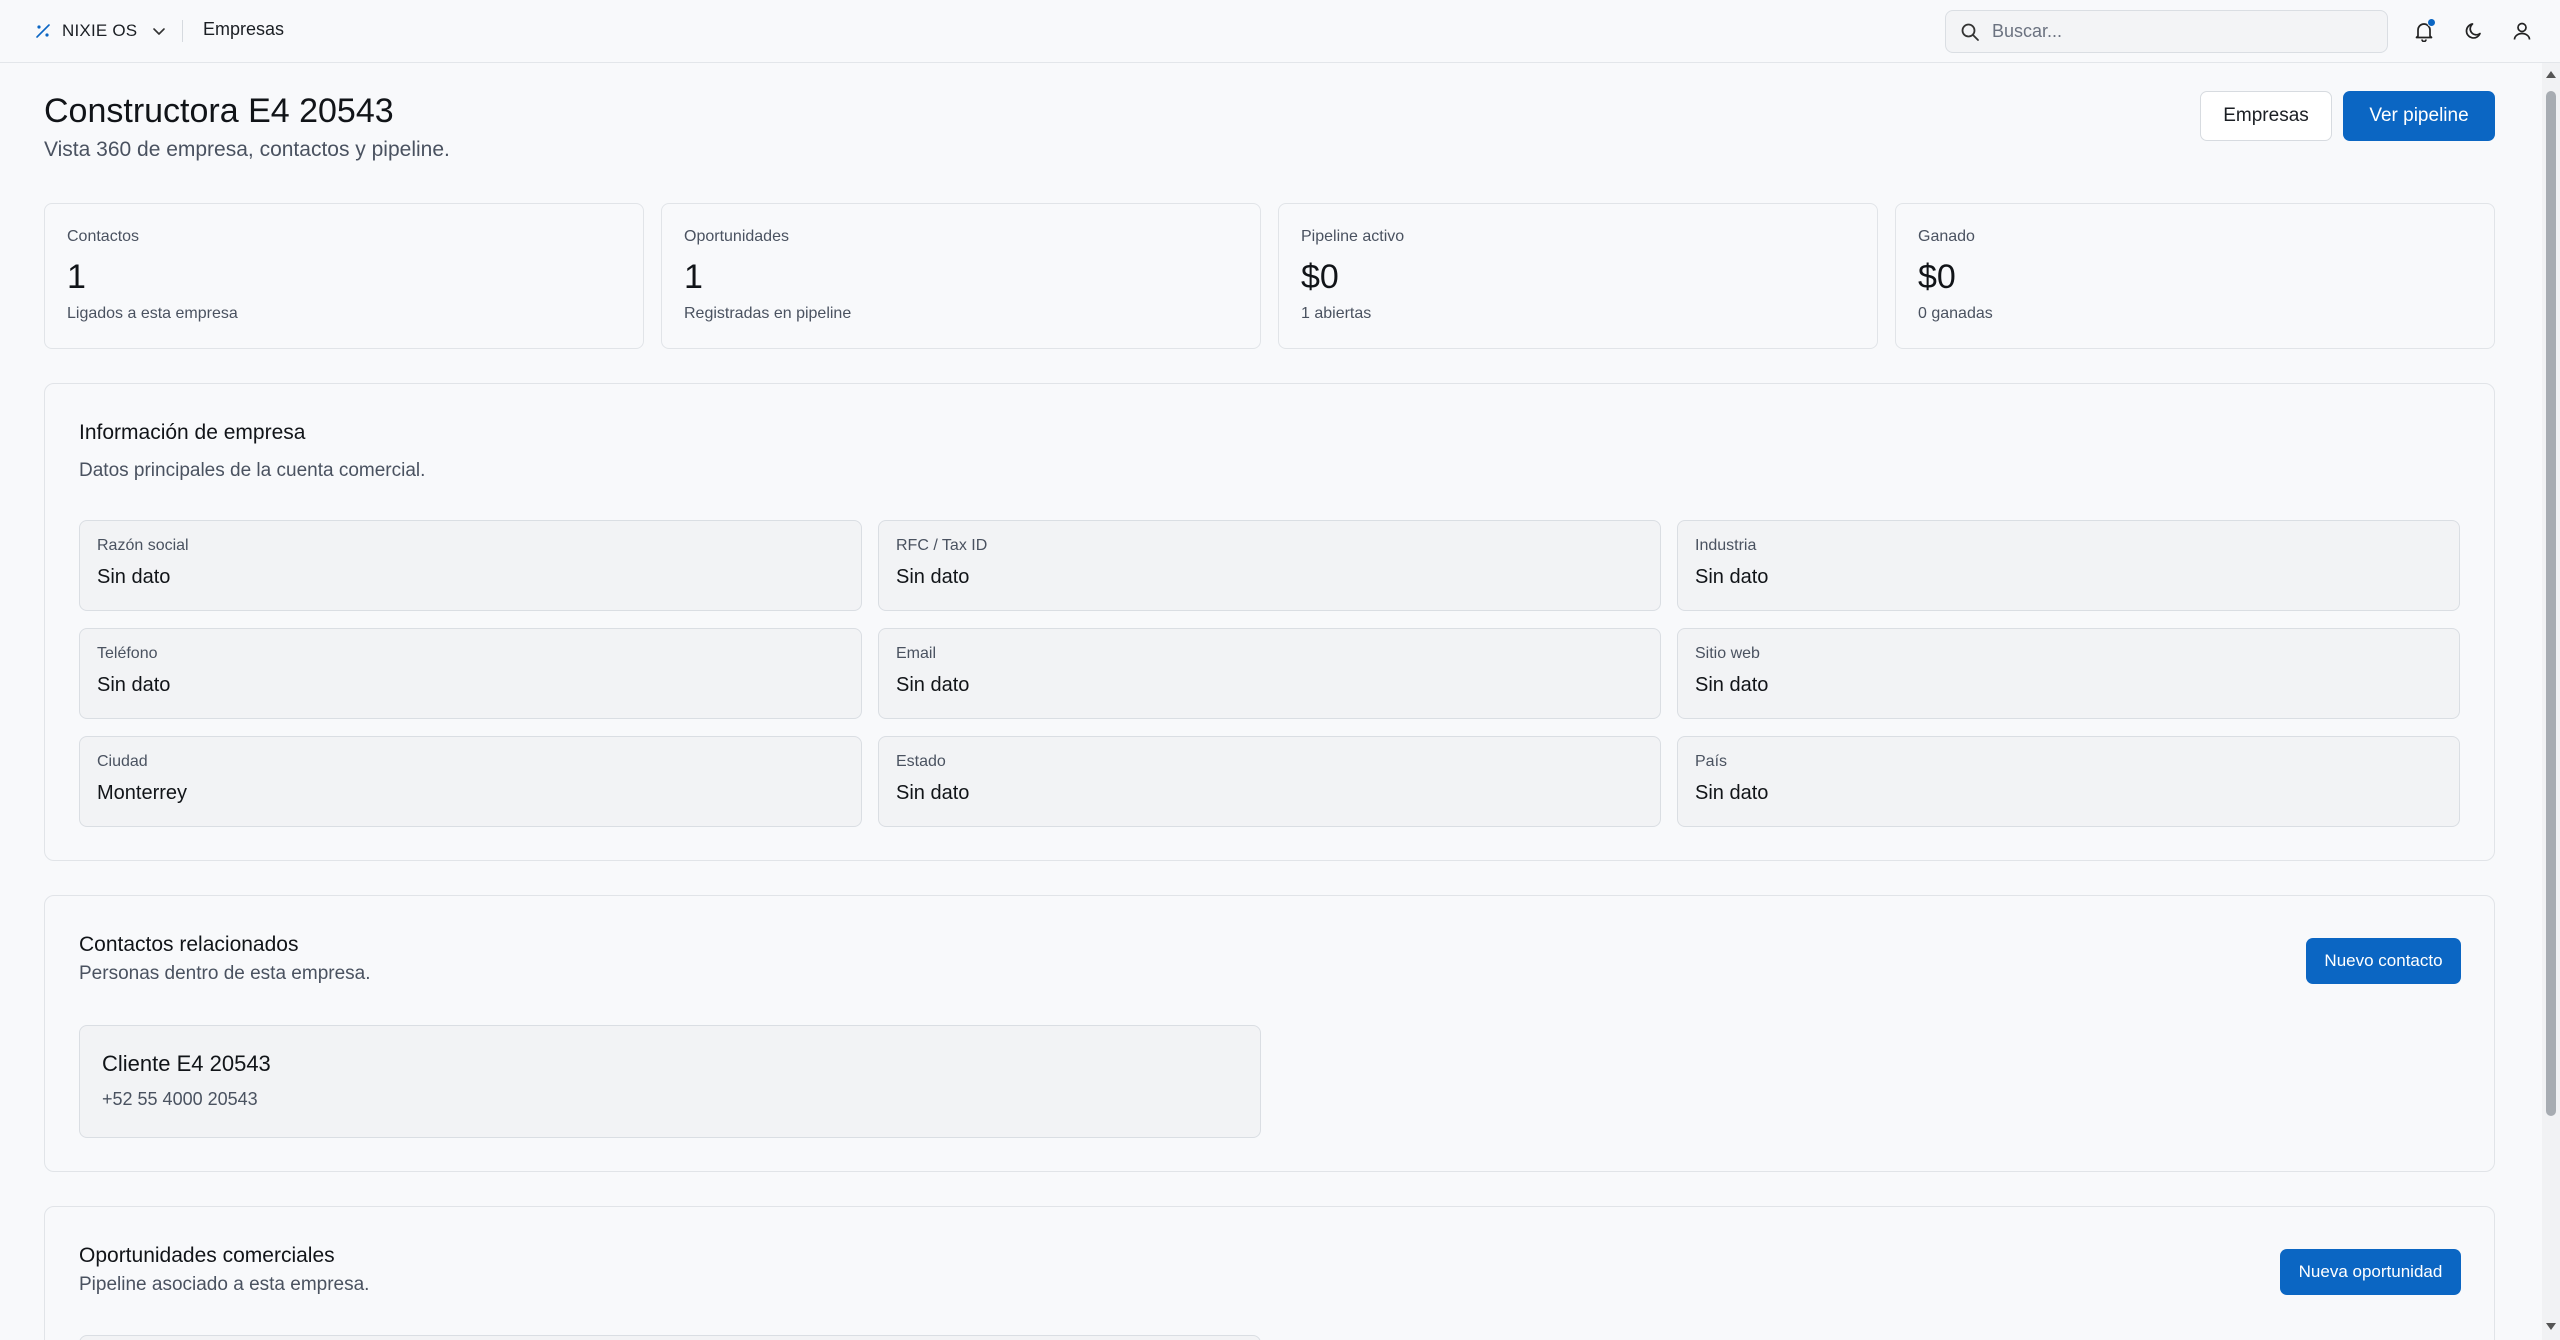 This screenshot has width=2560, height=1340. What do you see at coordinates (2419, 116) in the screenshot?
I see `view-pipeline-button: Ver pipeline` at bounding box center [2419, 116].